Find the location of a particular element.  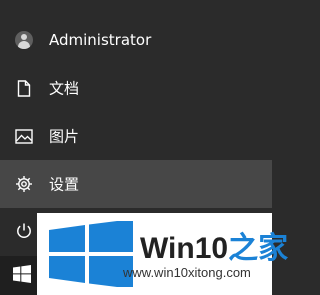

watermark-url: www.win10xitong.com is located at coordinates (187, 272).